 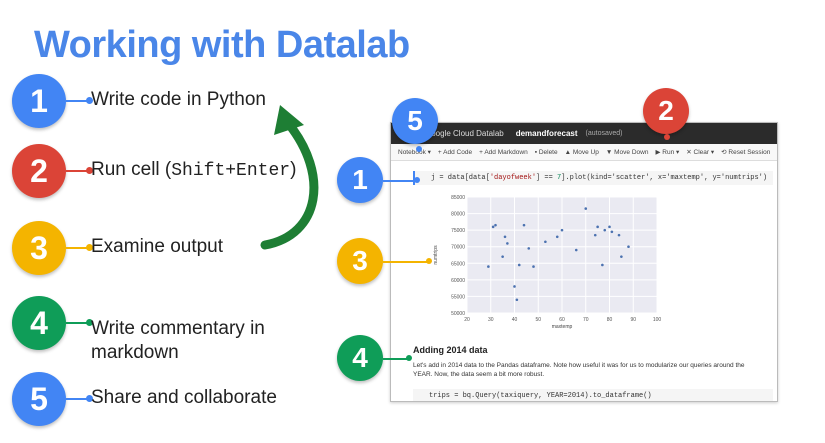 What do you see at coordinates (458, 281) in the screenshot?
I see `y-tick-label: 60000` at bounding box center [458, 281].